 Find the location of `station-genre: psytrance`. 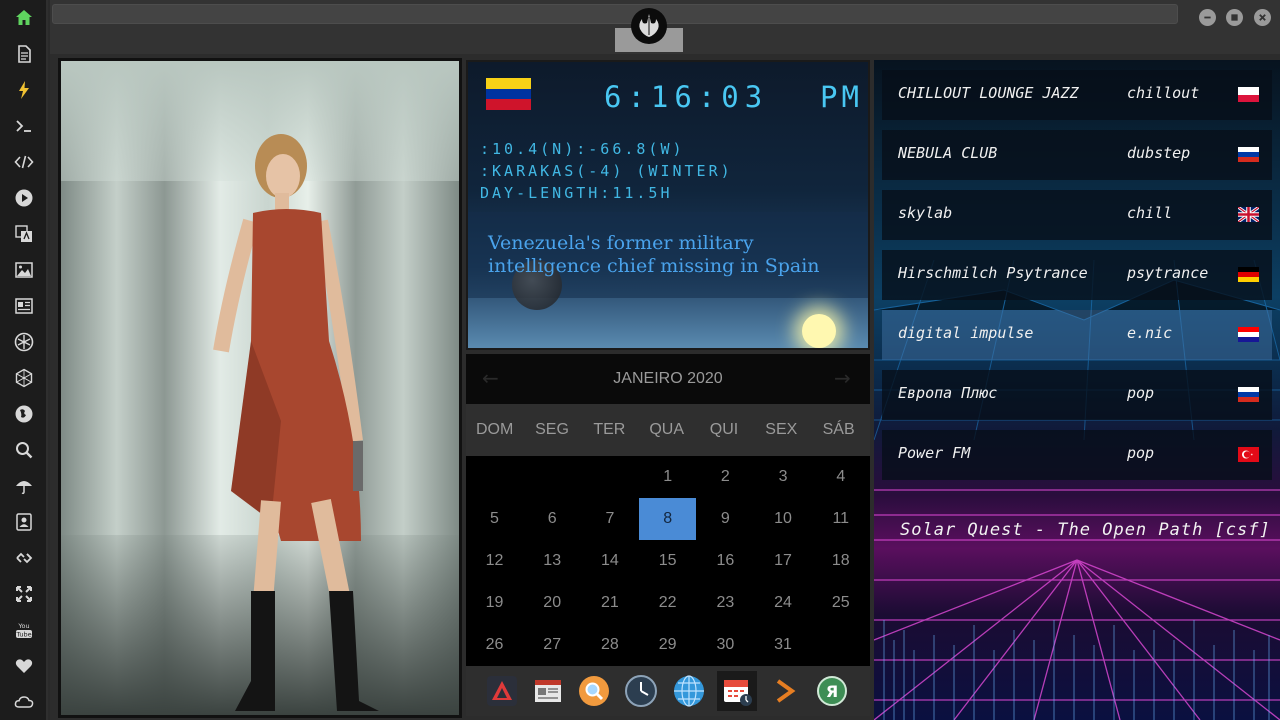

station-genre: psytrance is located at coordinates (1168, 273).